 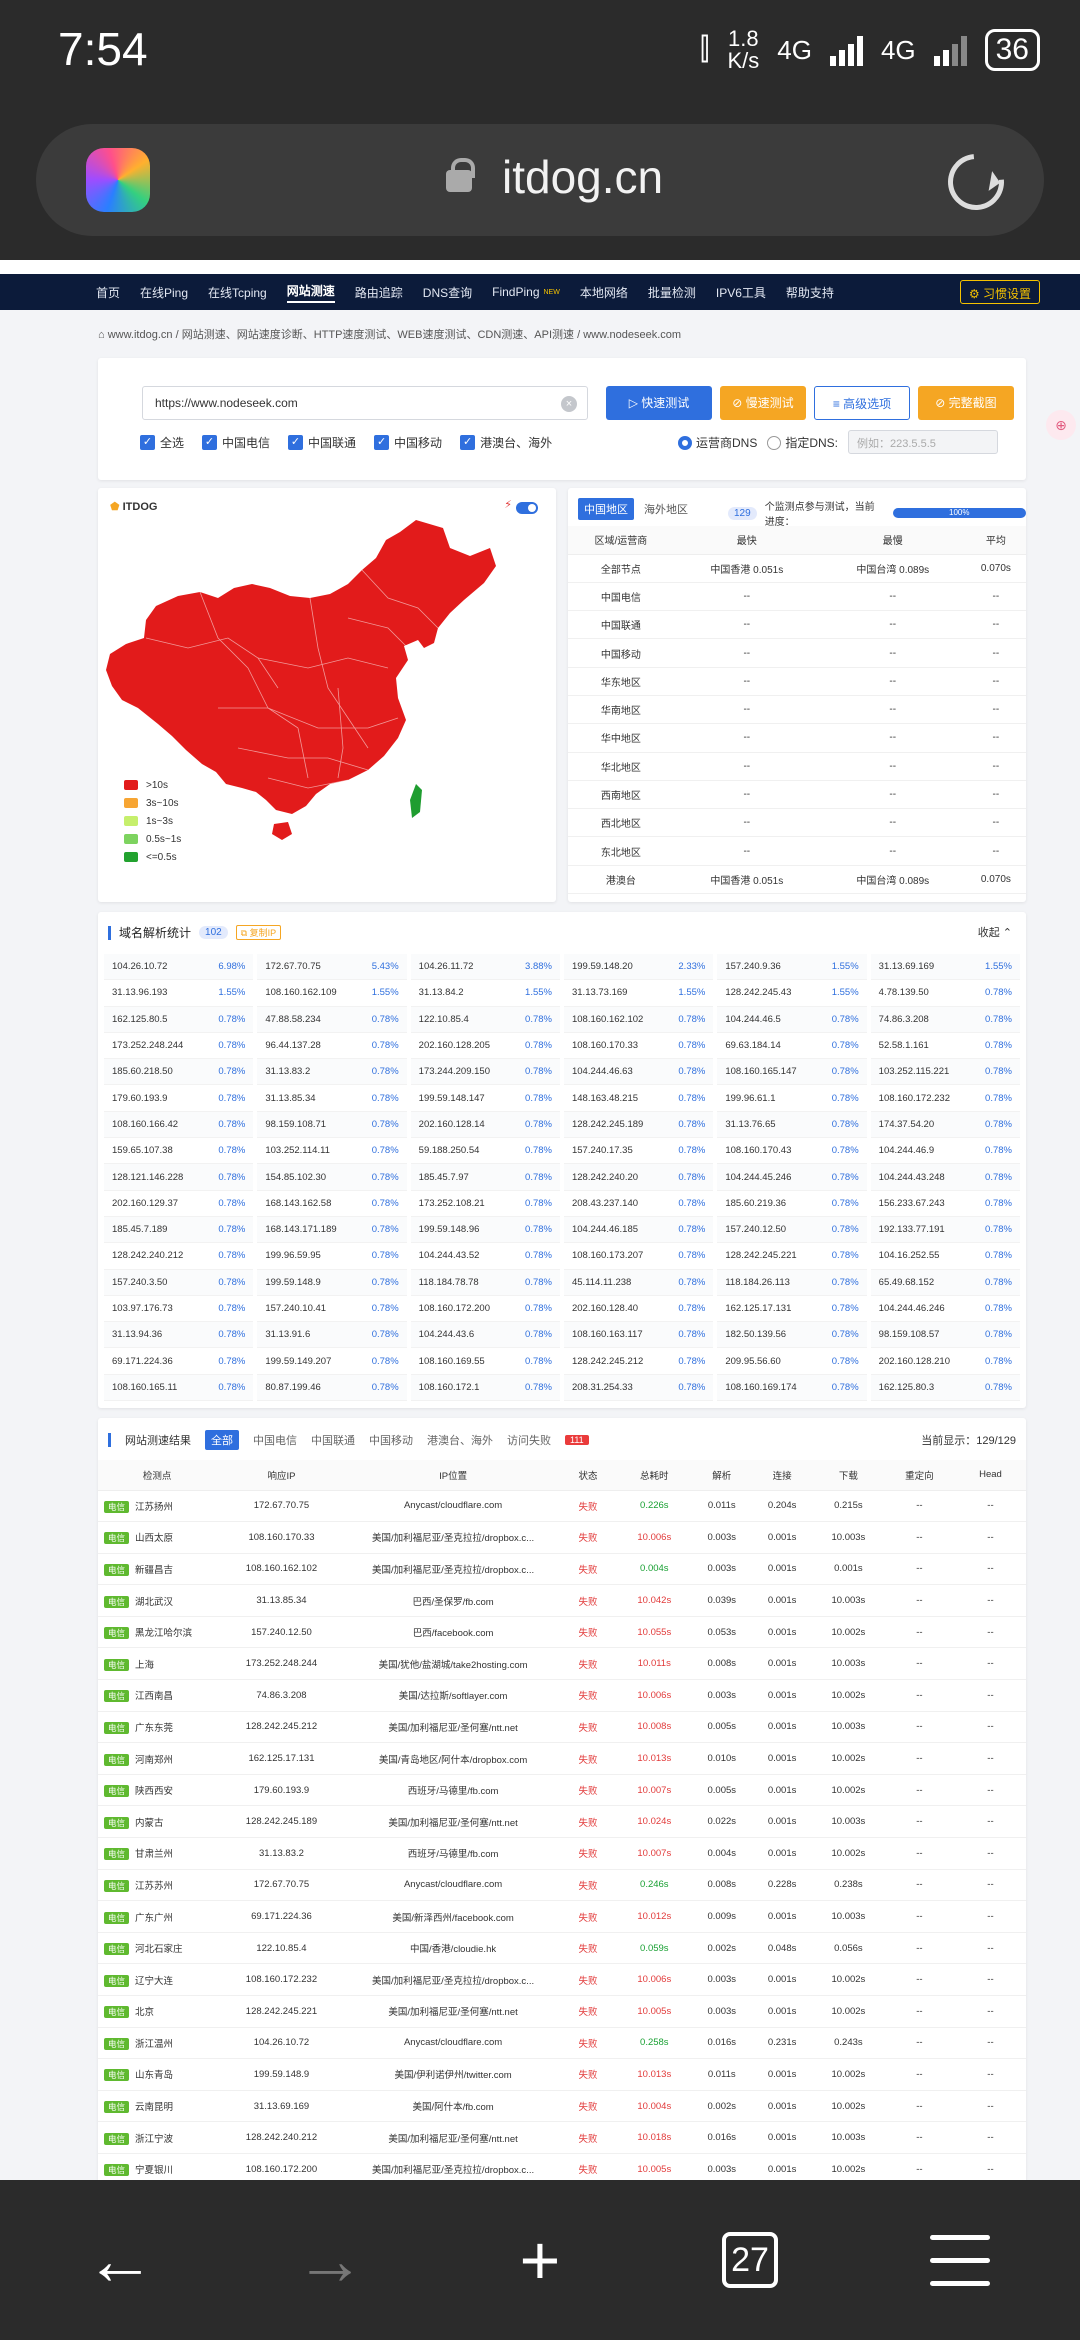 I want to click on dns-ip-cell: 199.59.148.9 0.78%, so click(x=332, y=1282).